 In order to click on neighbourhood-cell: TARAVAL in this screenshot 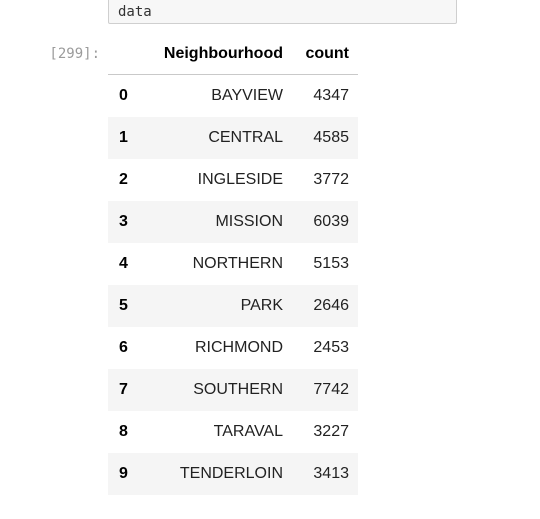, I will do `click(248, 431)`.